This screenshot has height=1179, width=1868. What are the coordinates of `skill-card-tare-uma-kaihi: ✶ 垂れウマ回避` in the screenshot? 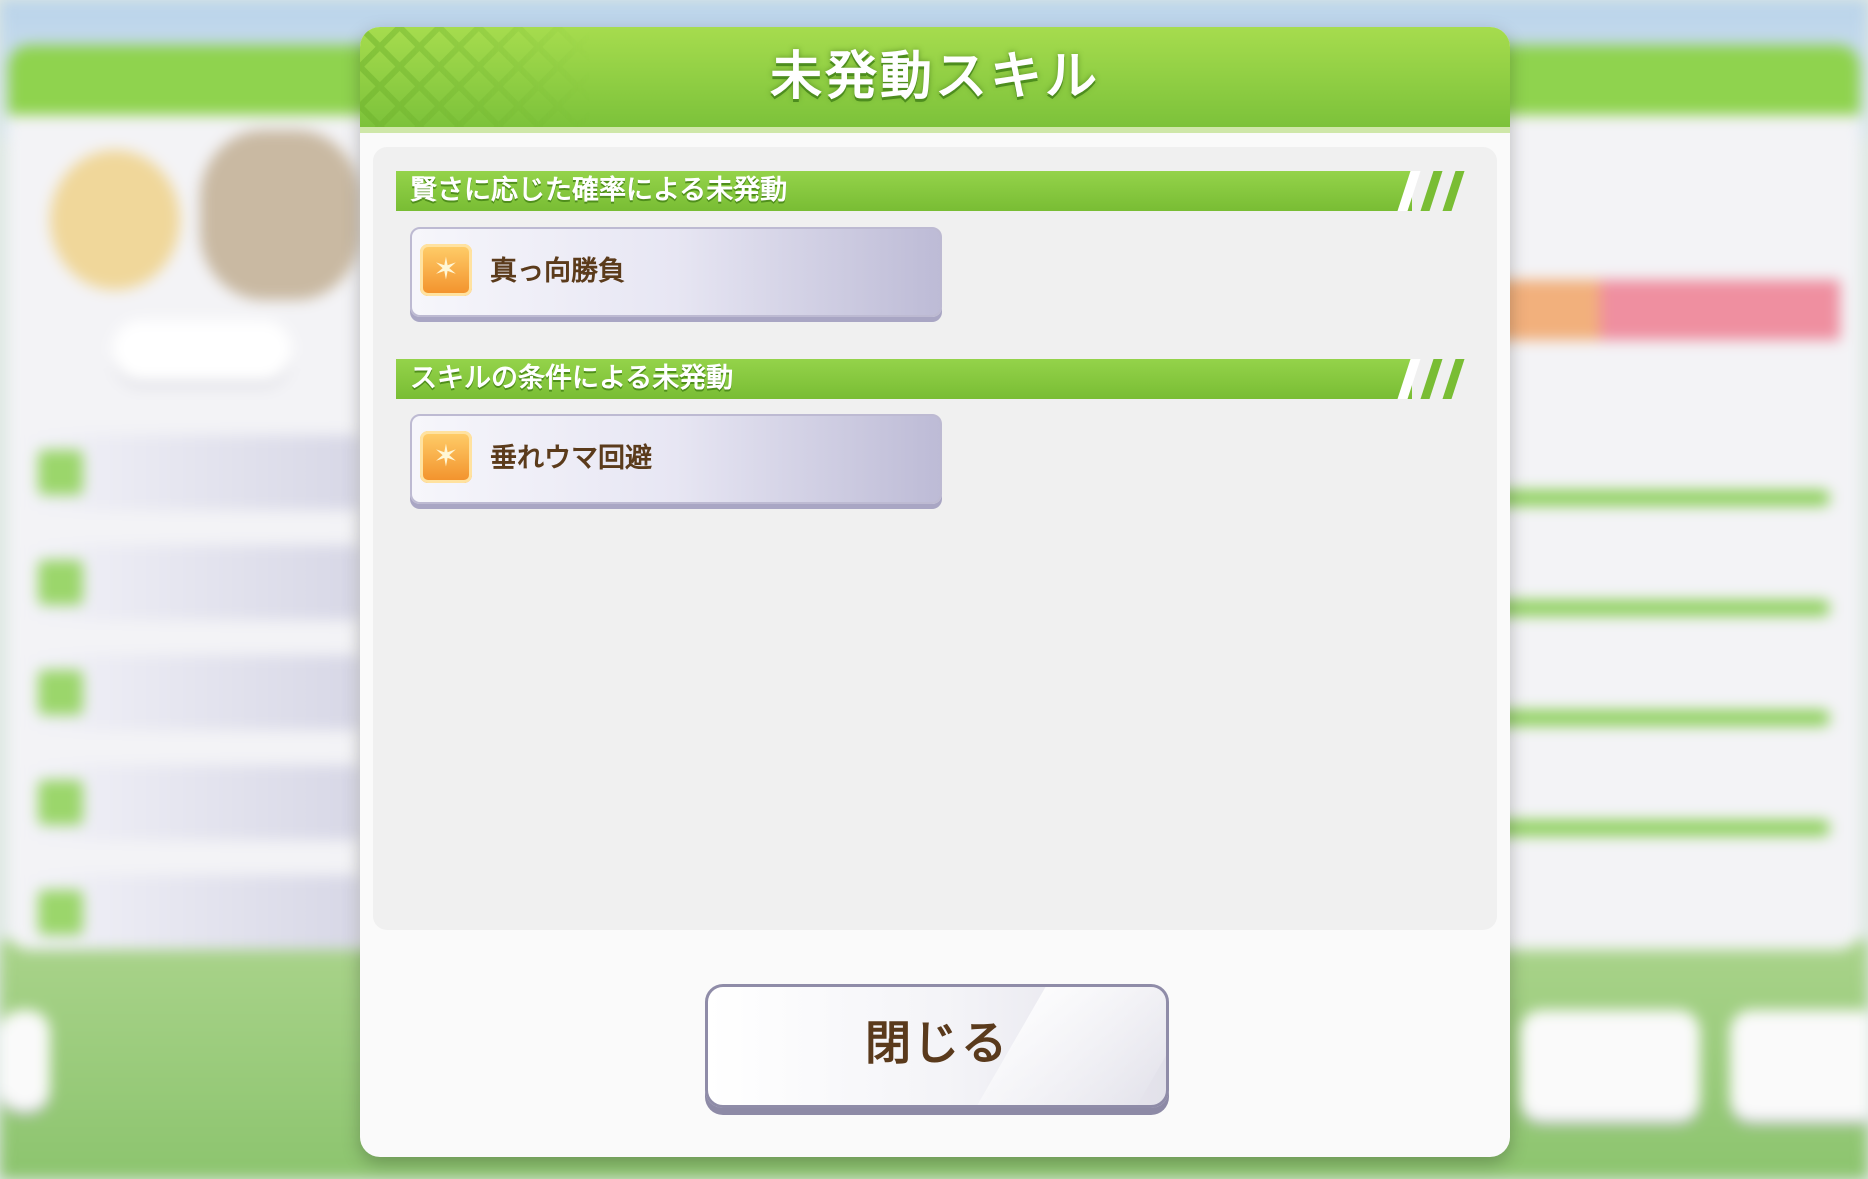 It's located at (676, 459).